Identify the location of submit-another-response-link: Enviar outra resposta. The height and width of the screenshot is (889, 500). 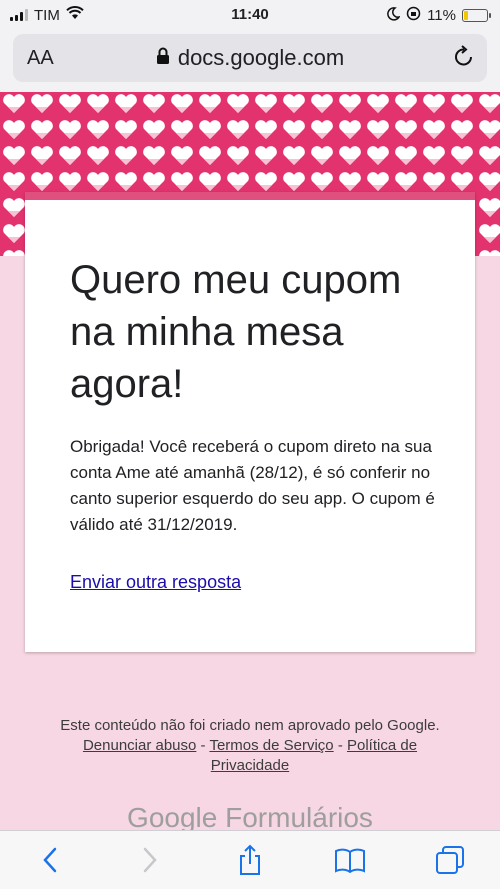
(155, 582).